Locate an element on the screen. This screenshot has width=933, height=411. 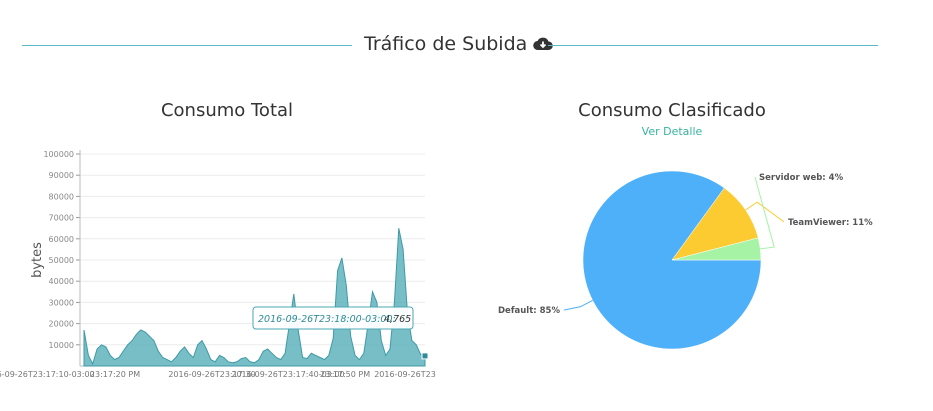
classified-consumption-title: Consumo Clasificado is located at coordinates (672, 110).